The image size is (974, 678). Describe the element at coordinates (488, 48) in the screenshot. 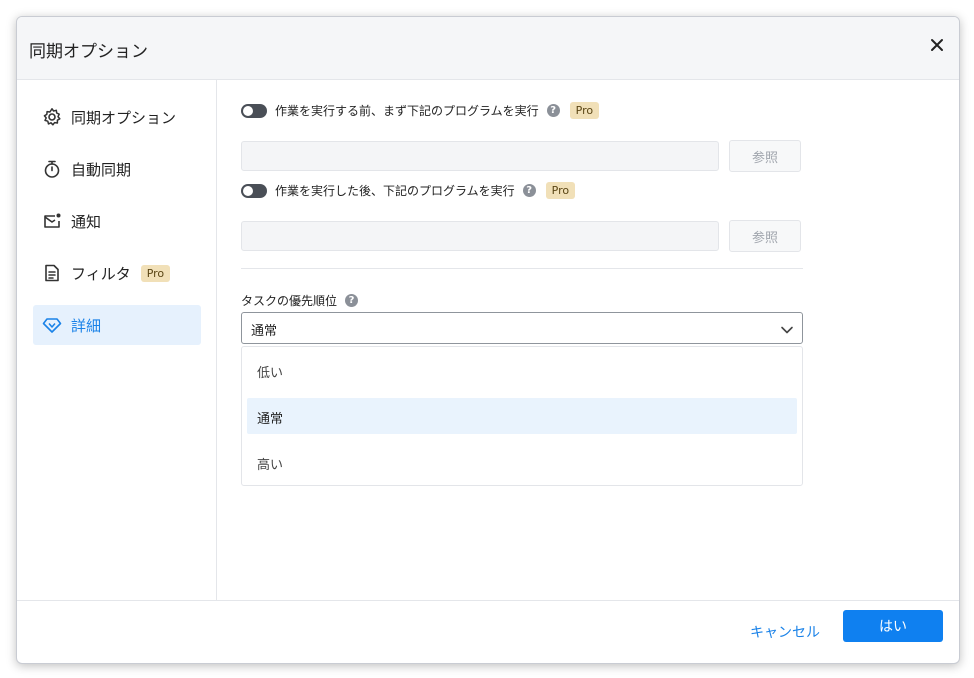

I see `dialog-header: 同期オプション` at that location.